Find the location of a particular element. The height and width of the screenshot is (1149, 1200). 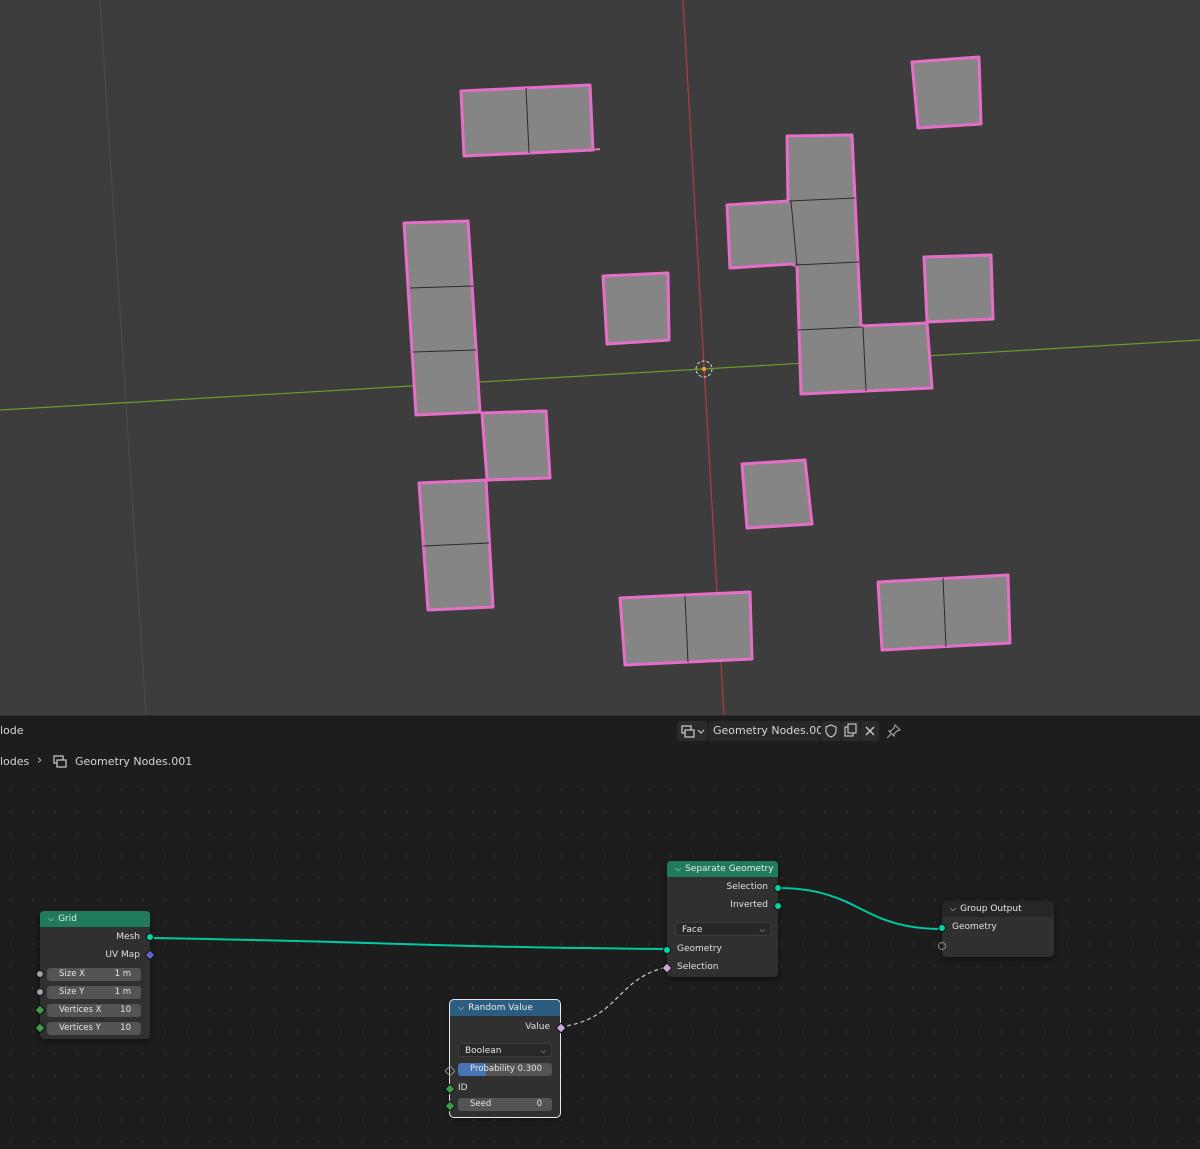

grid-node-title: Grid is located at coordinates (67, 919).